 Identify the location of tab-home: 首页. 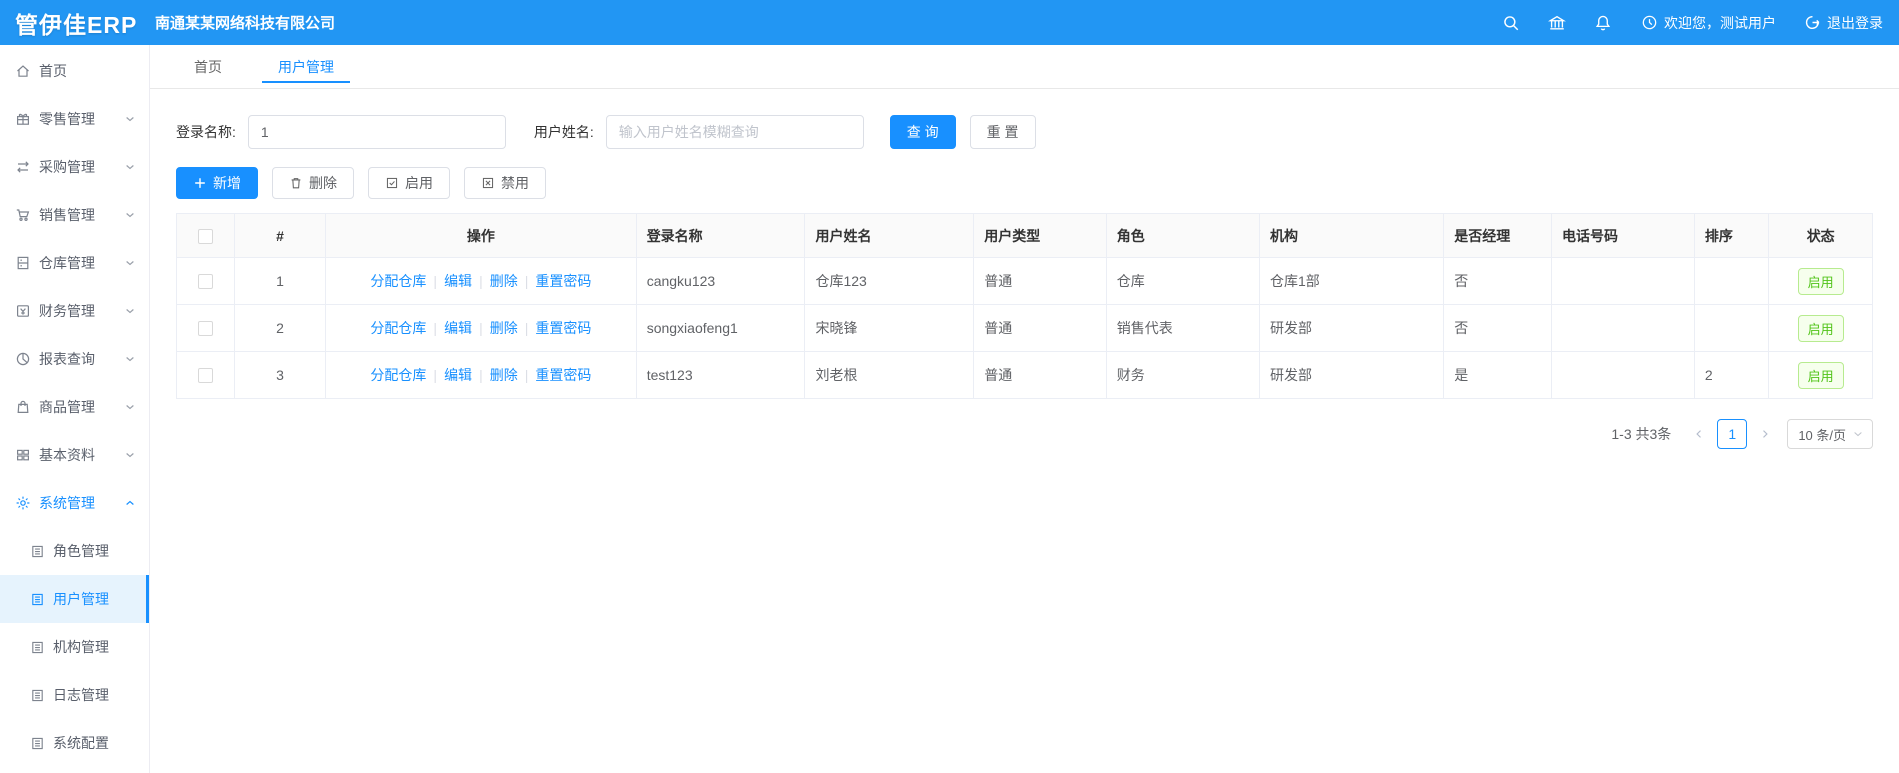
(208, 66).